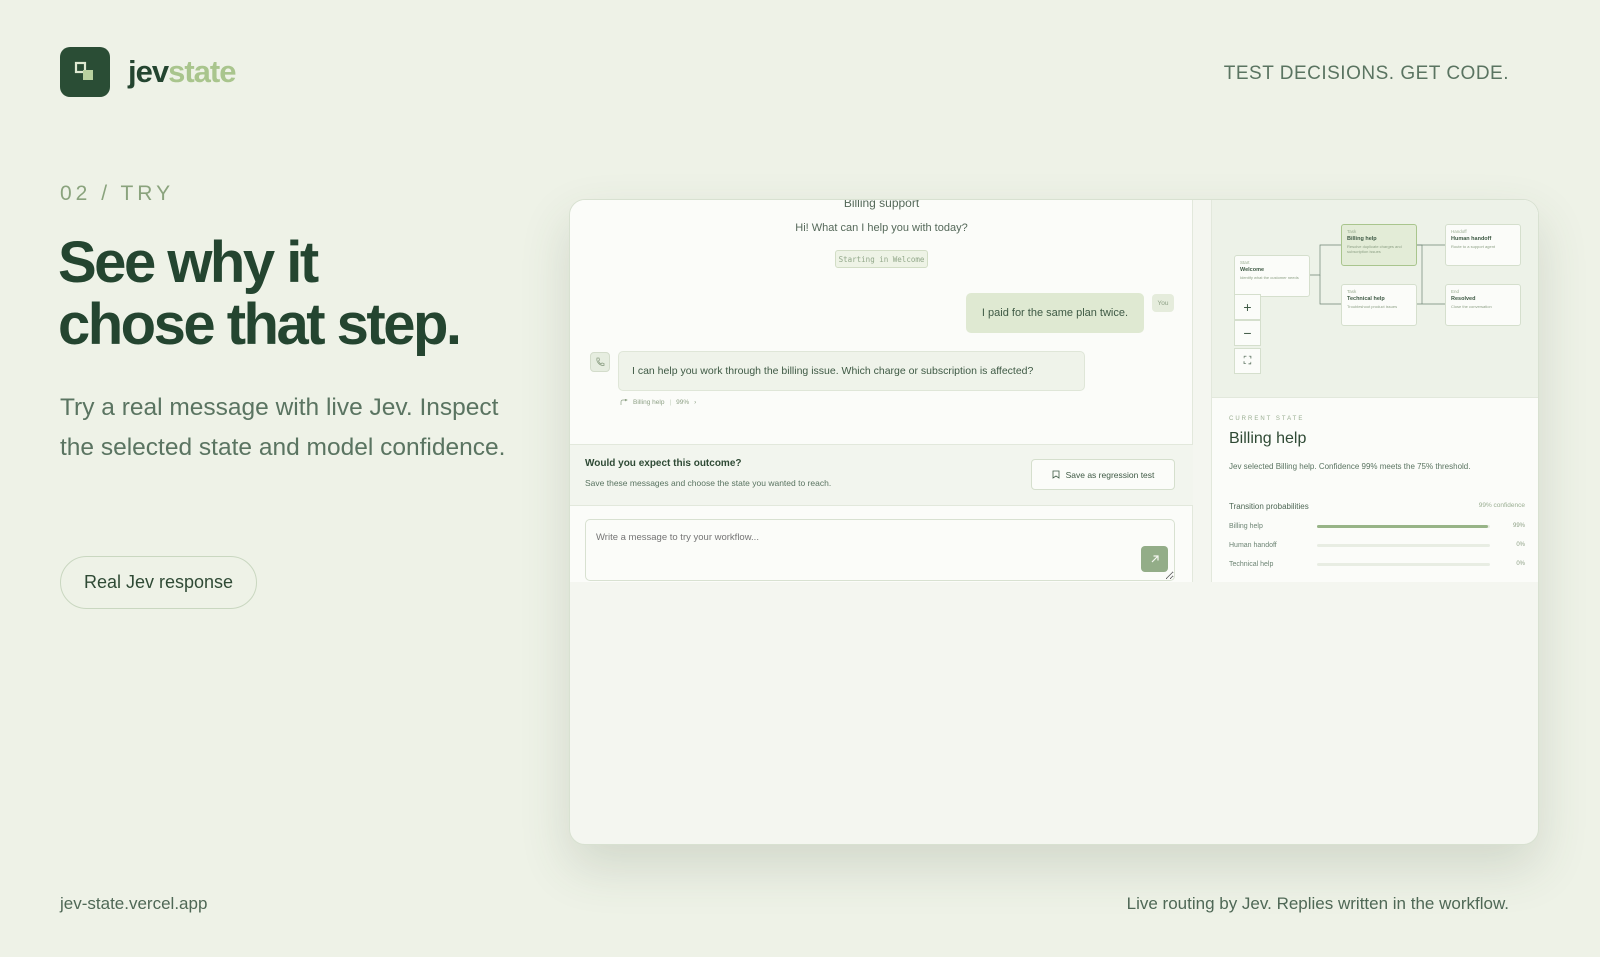 This screenshot has height=957, width=1600. I want to click on chat-greeting: Hi! What can I help you with today?, so click(881, 228).